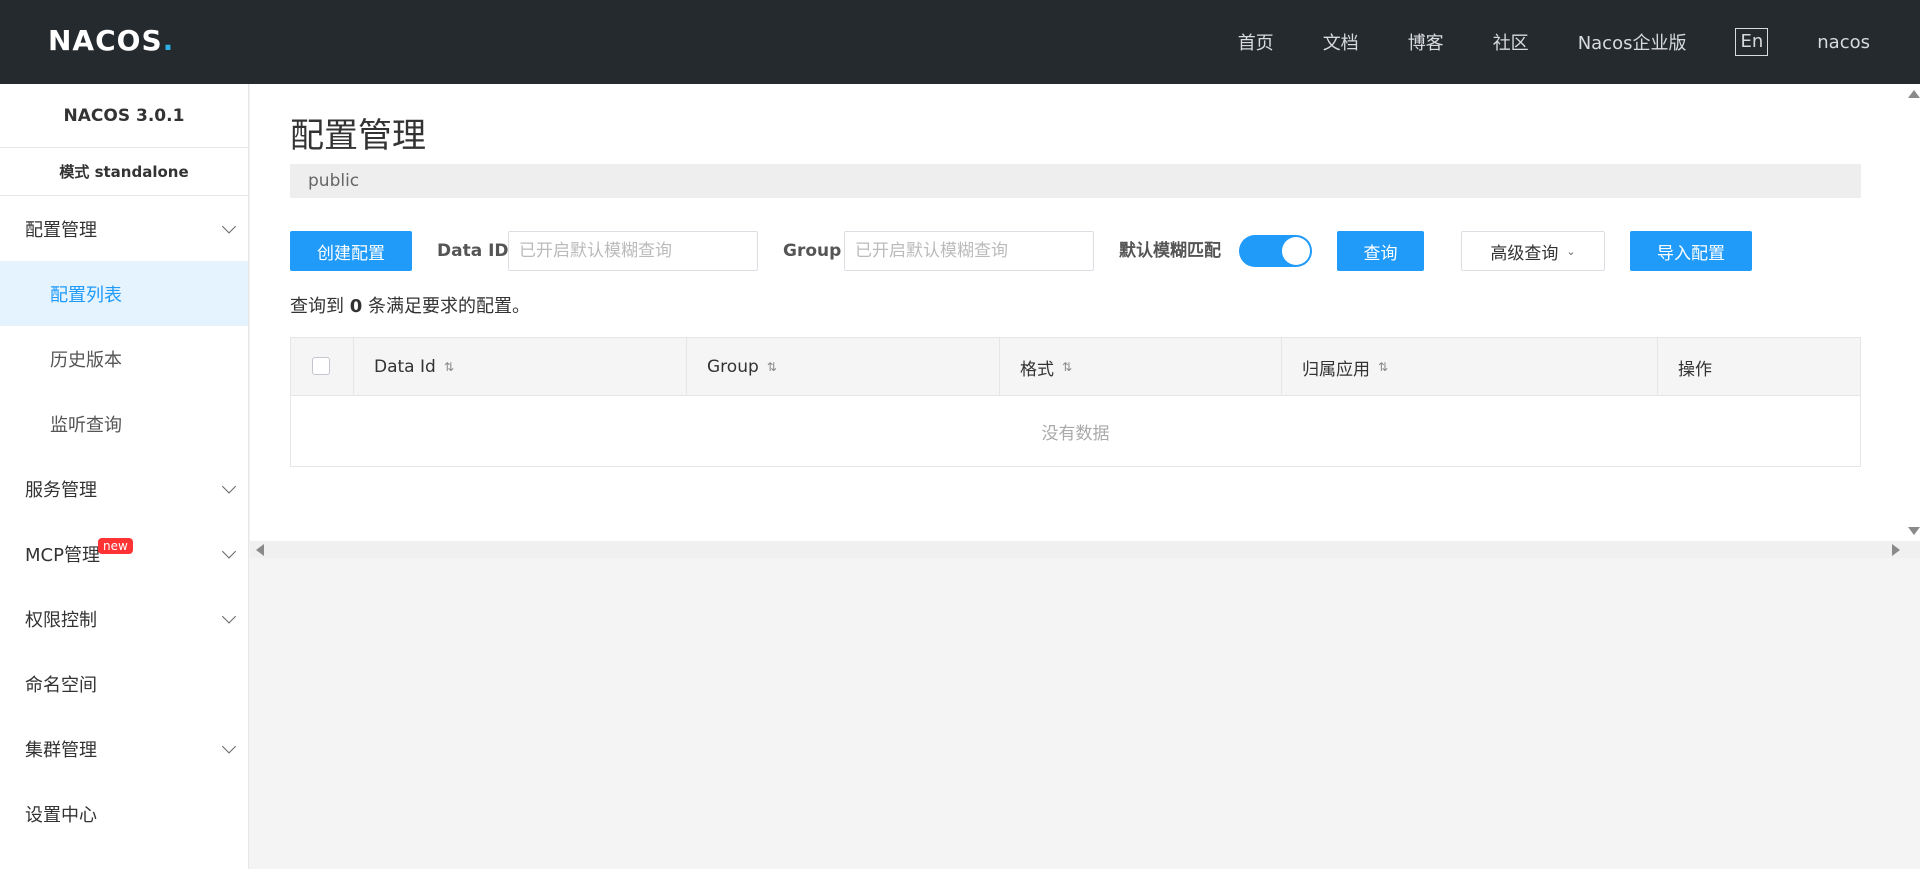  I want to click on sidebar-item-label: 监听查询, so click(86, 425).